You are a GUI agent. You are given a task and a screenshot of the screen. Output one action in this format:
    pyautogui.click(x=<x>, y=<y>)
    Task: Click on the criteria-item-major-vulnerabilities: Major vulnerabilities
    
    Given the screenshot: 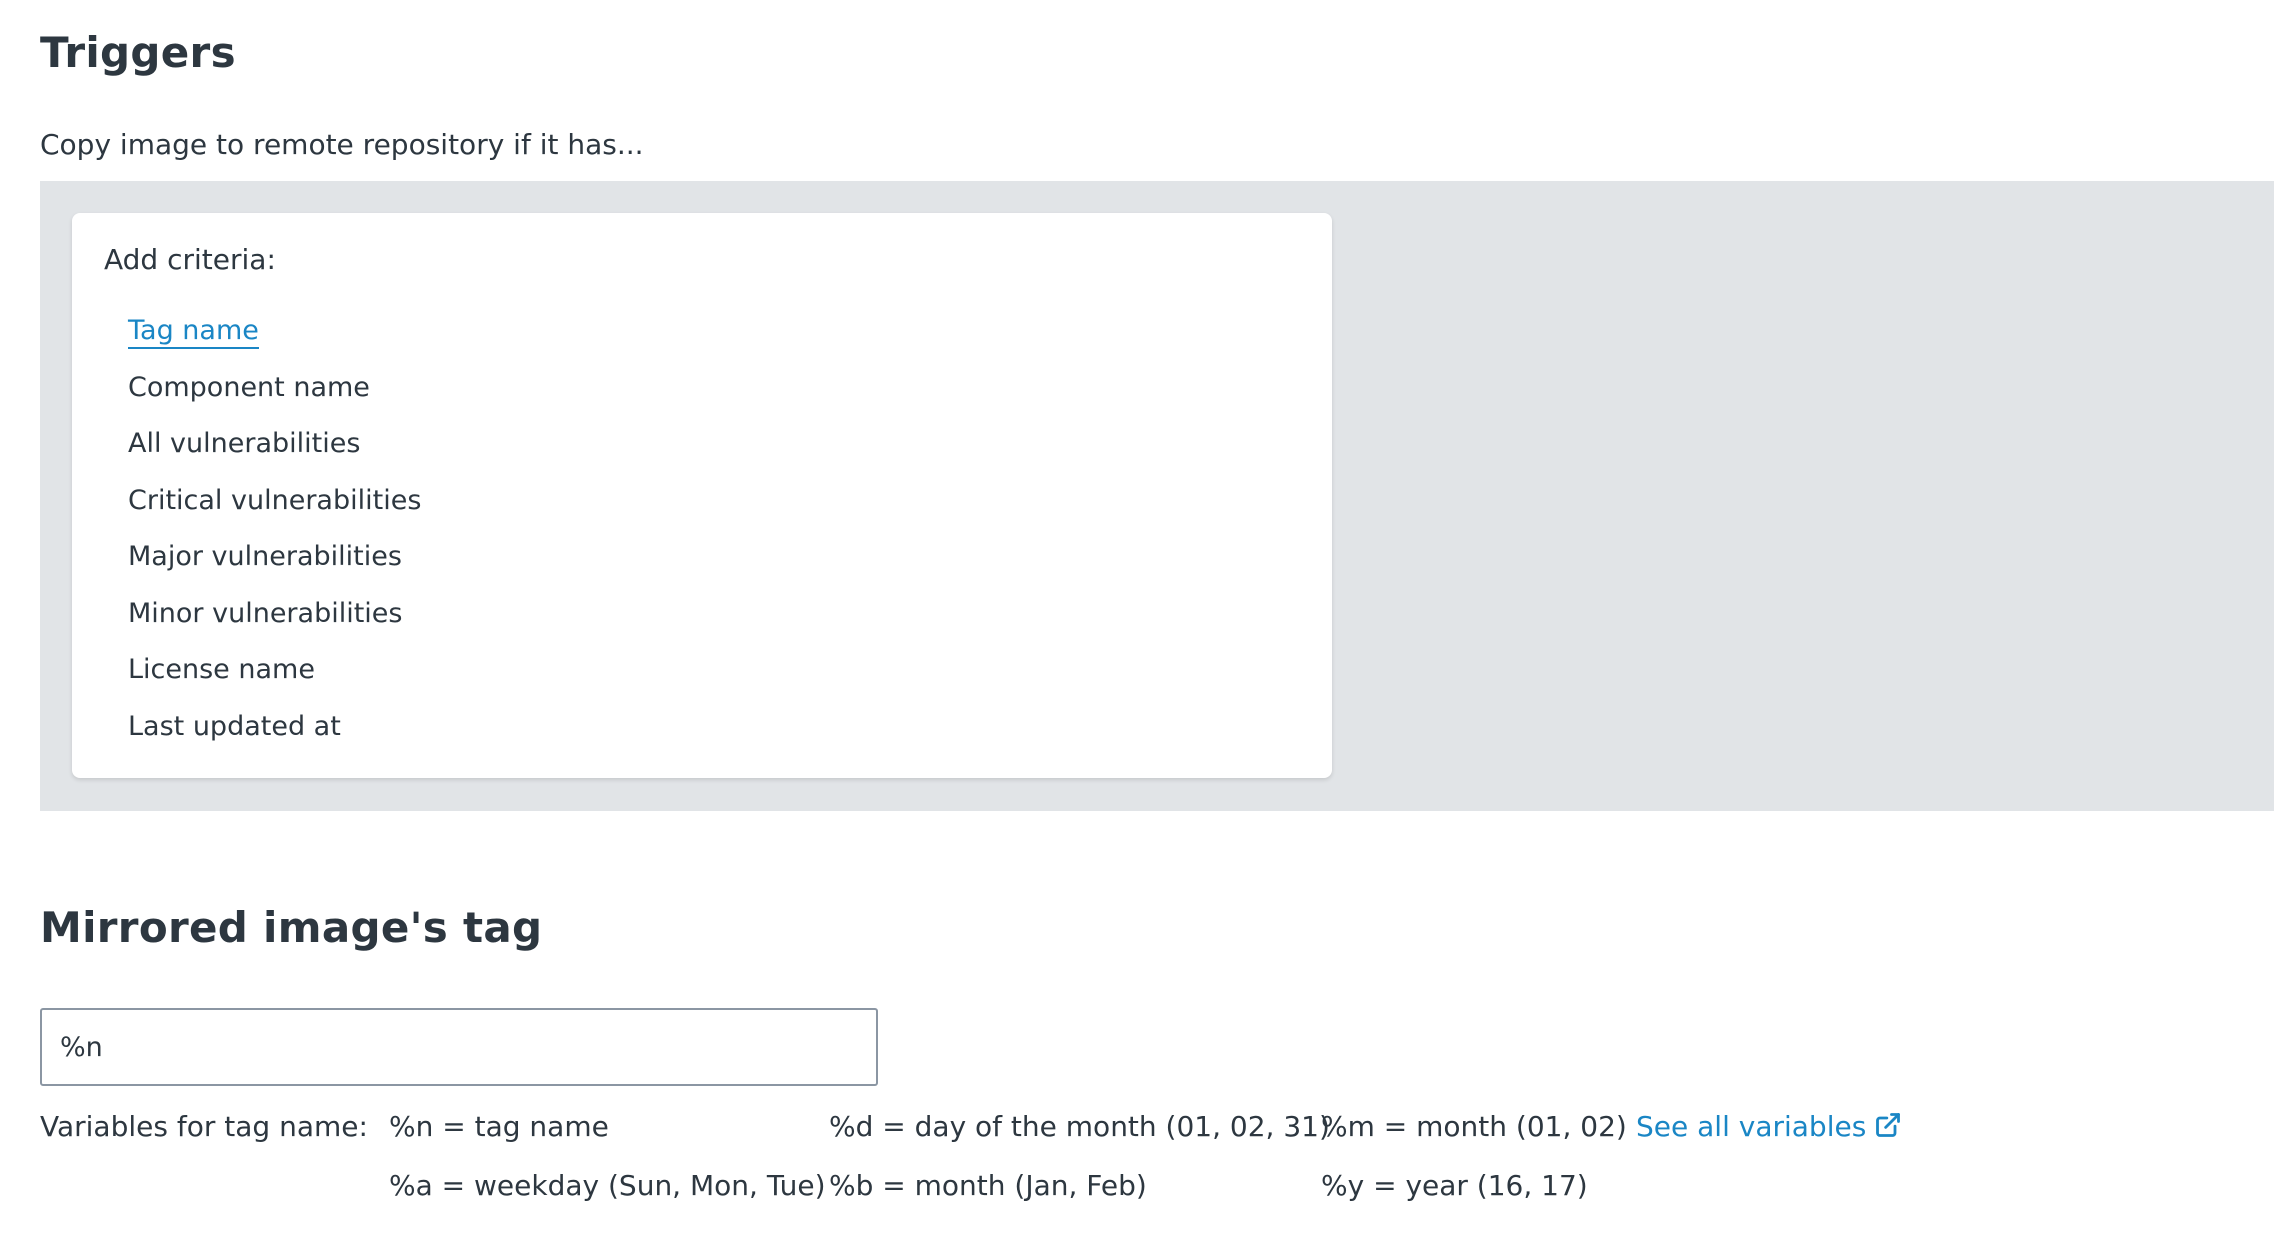 What is the action you would take?
    pyautogui.click(x=274, y=565)
    